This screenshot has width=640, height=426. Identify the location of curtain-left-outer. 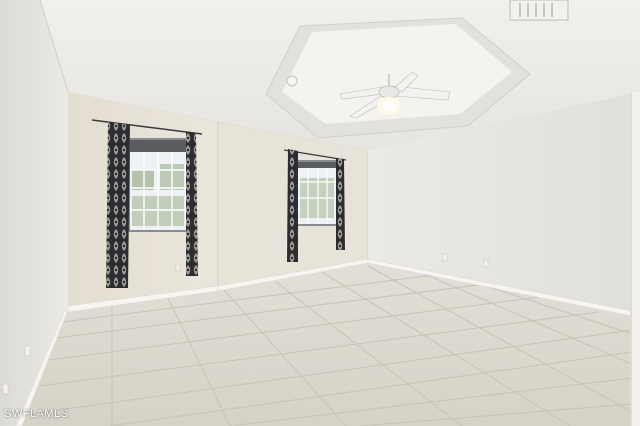
(118, 205).